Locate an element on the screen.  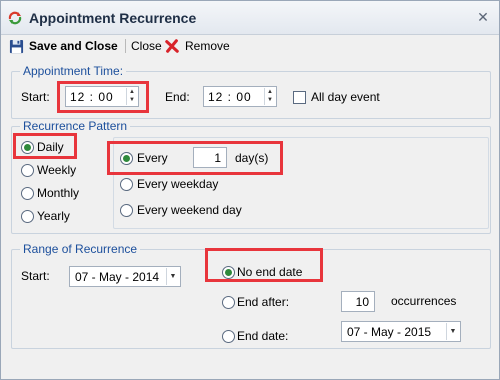
range-start-date-picker: 07 - May - 2014 ▼ is located at coordinates (125, 276).